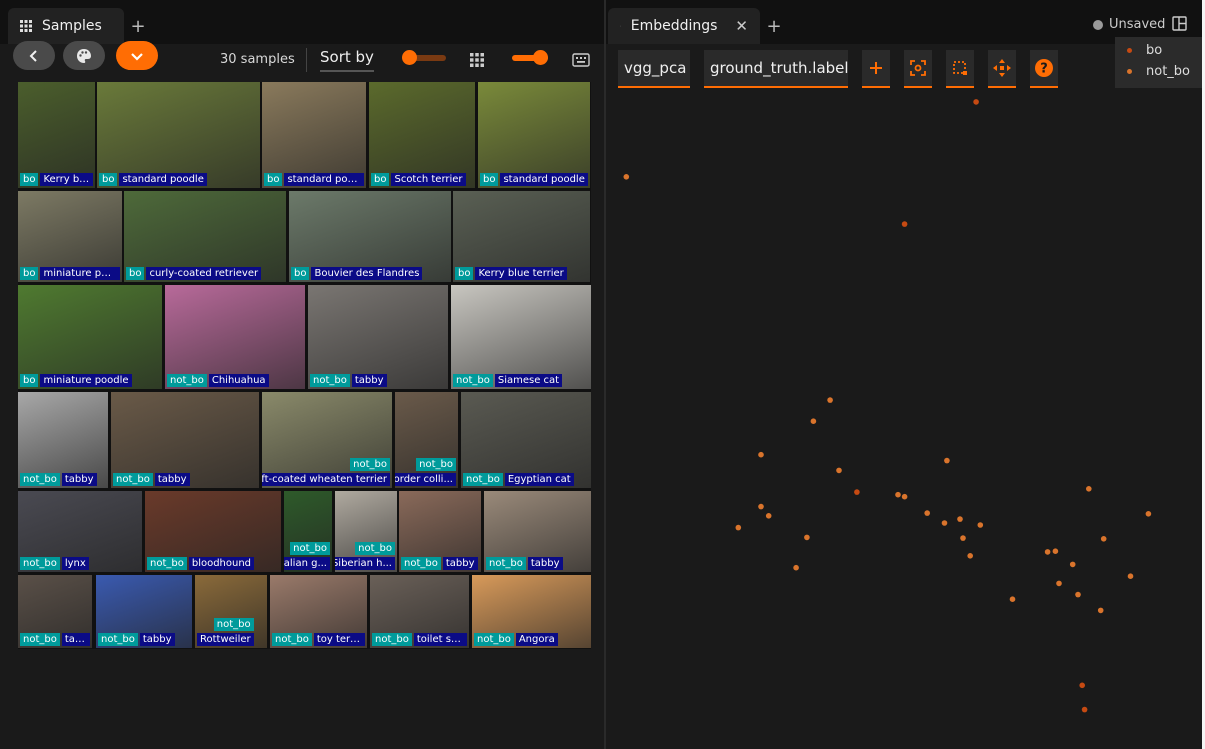 Image resolution: width=1205 pixels, height=749 pixels. Describe the element at coordinates (34, 55) in the screenshot. I see `back-button` at that location.